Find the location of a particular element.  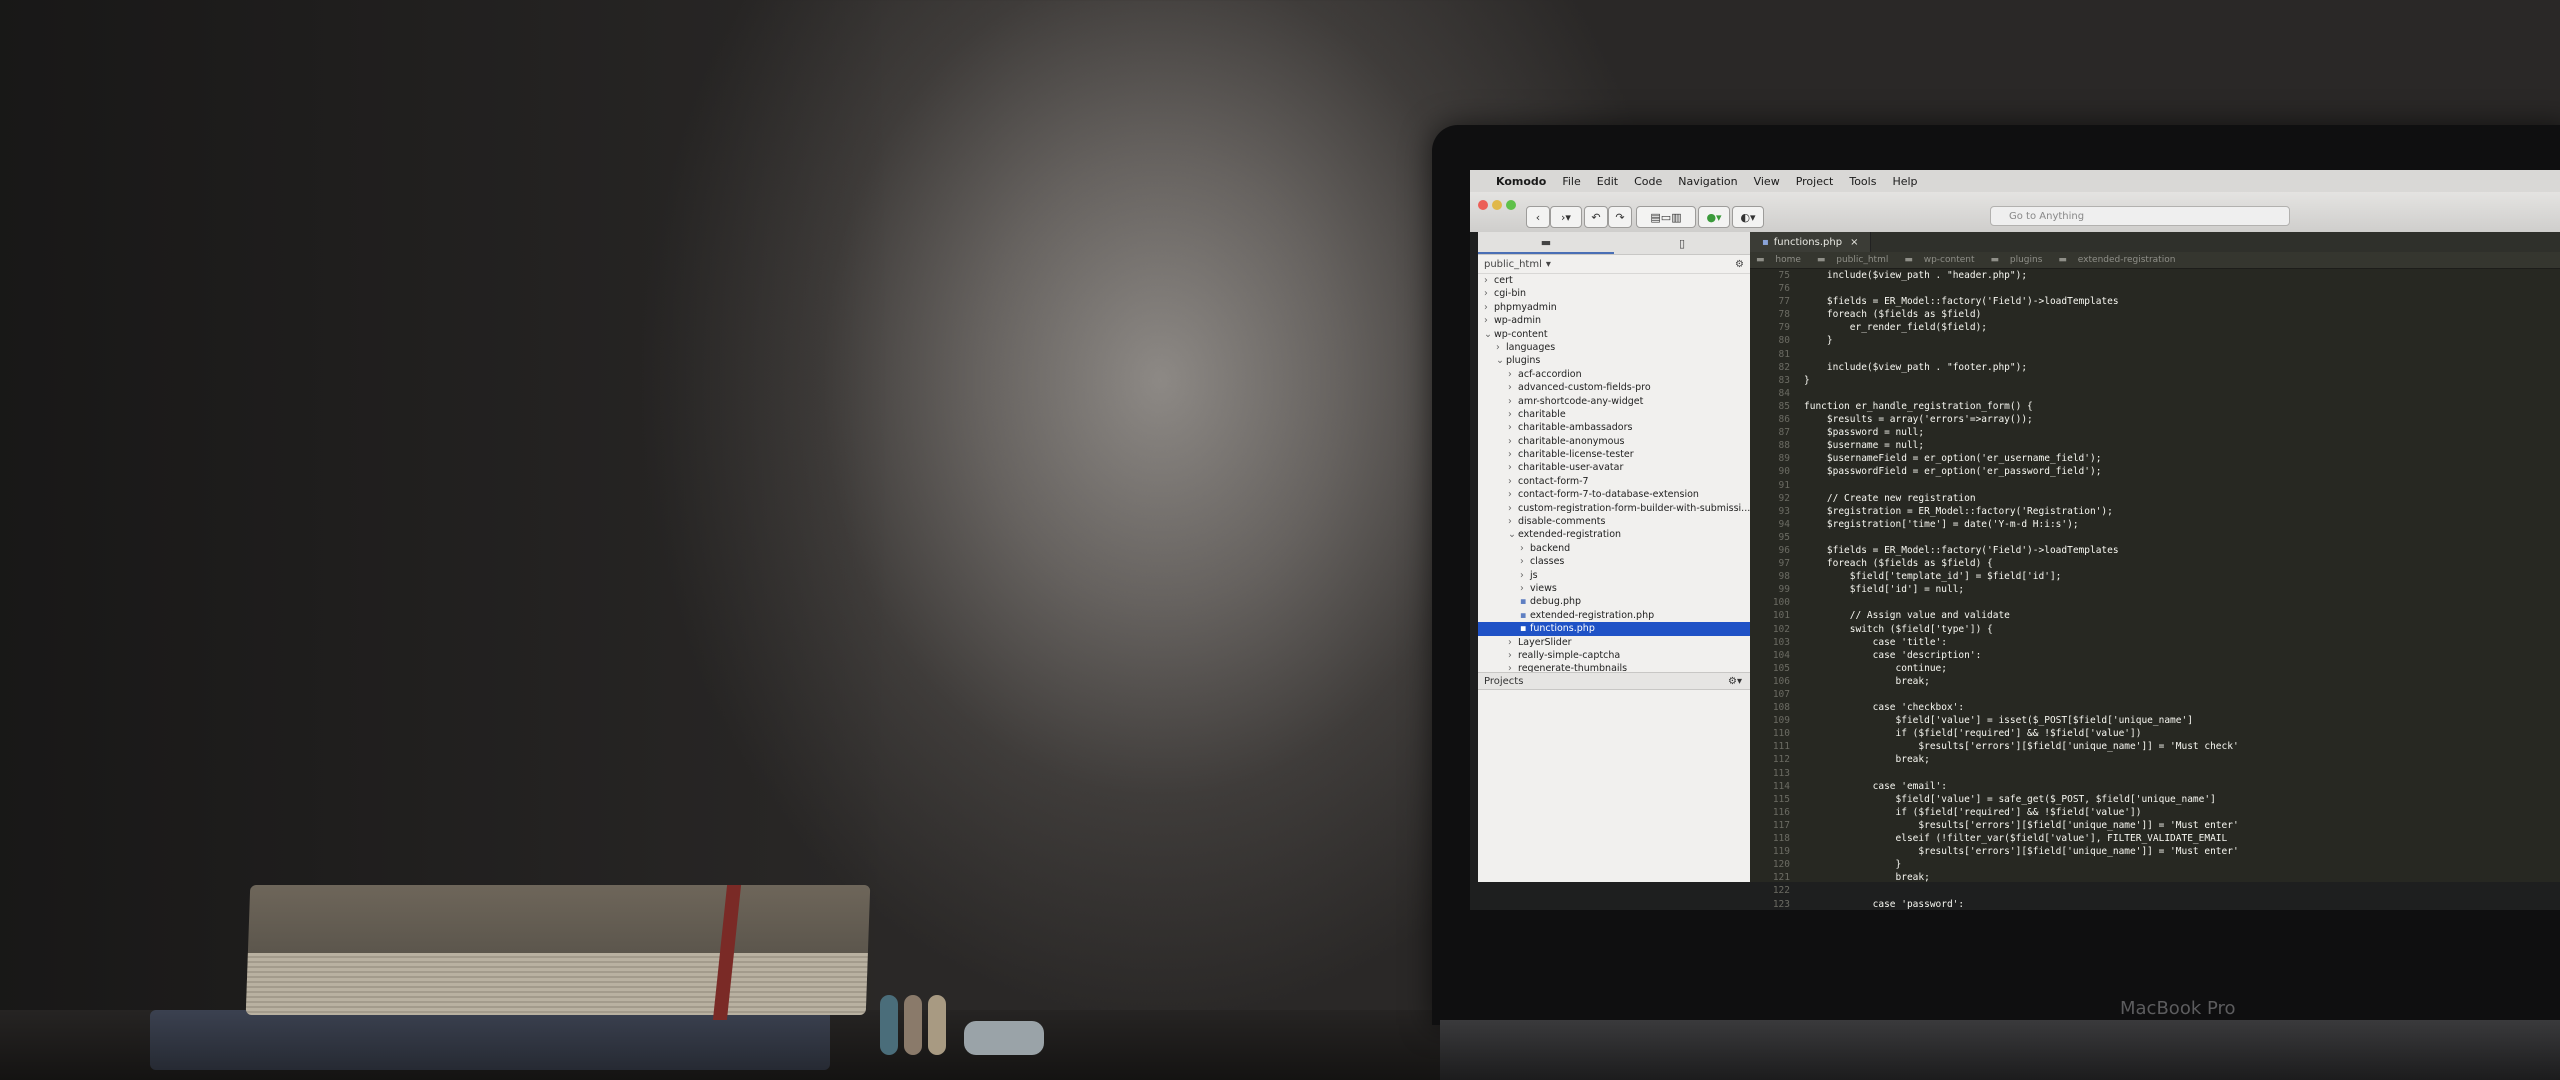

project-root-selector: public_html ▾ ⚙ is located at coordinates (1614, 264).